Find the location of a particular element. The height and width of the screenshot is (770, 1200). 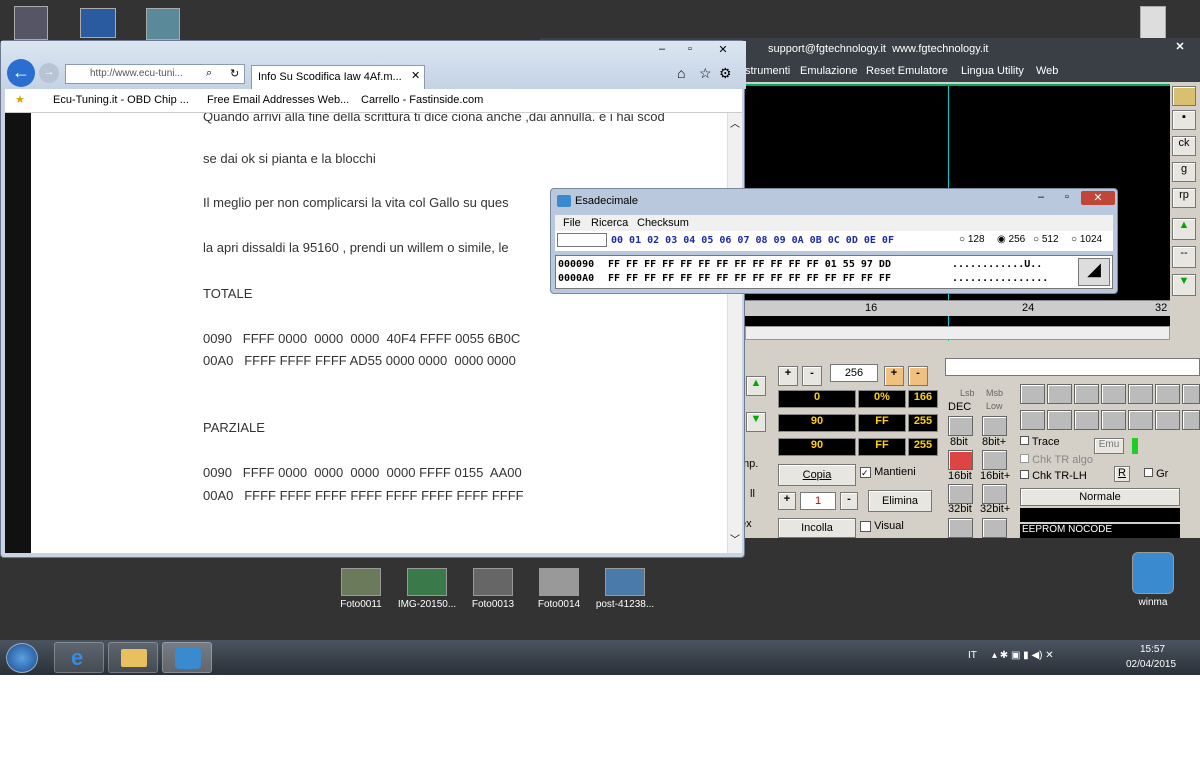

tray-icons: ▴ ✱ ▣ ▮ ◀) ✕ is located at coordinates (1023, 655).